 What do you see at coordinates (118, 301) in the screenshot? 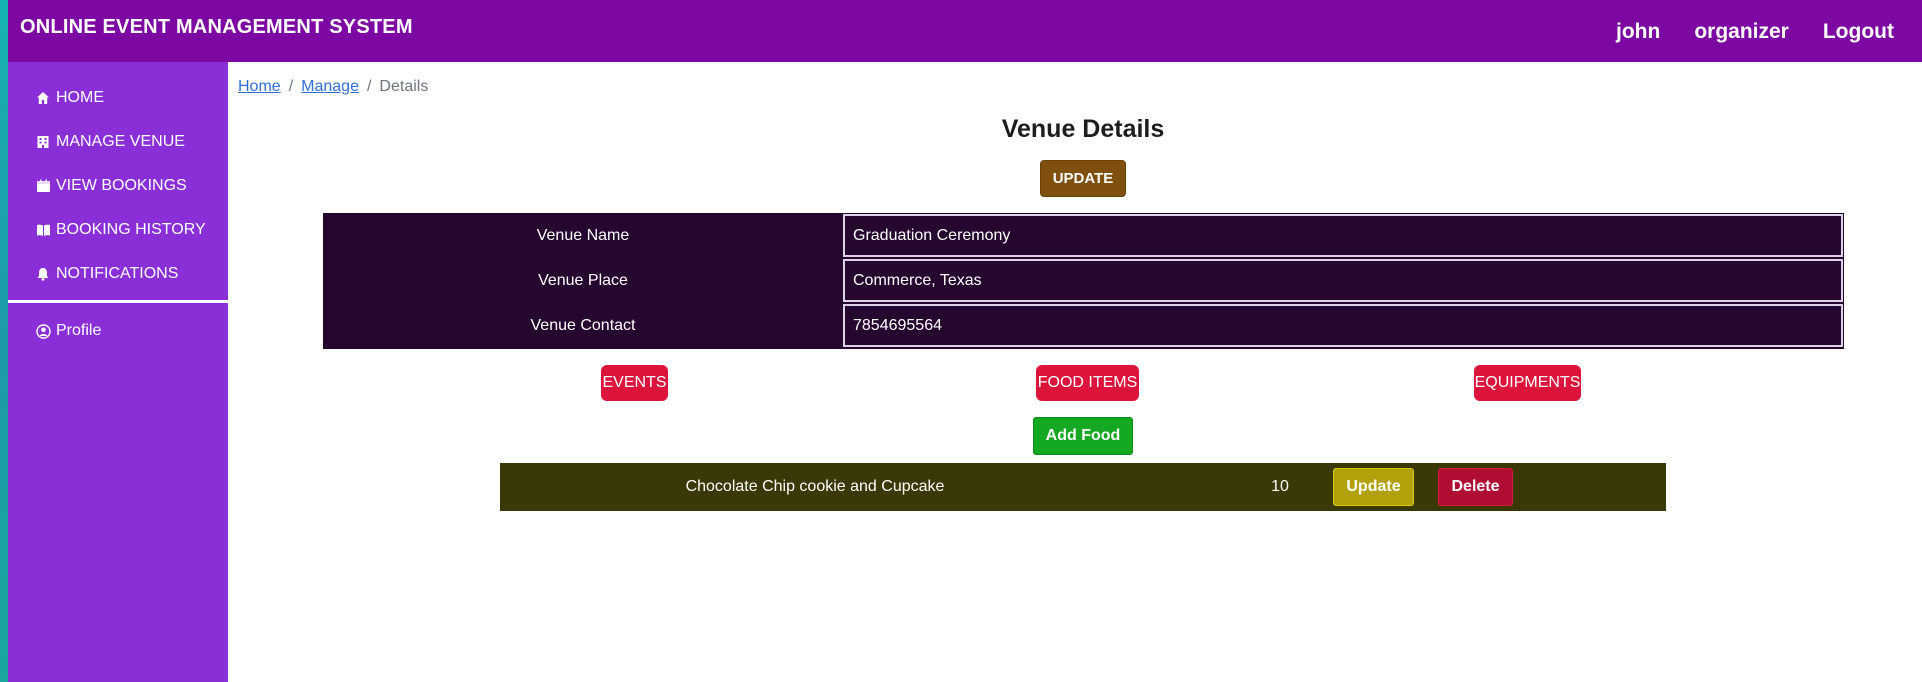
I see `sidebar-divider` at bounding box center [118, 301].